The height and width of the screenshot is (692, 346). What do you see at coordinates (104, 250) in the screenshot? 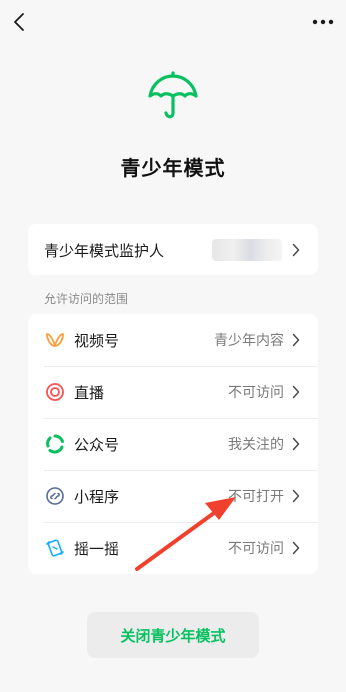
I see `guardian-label: 青少年模式监护人` at bounding box center [104, 250].